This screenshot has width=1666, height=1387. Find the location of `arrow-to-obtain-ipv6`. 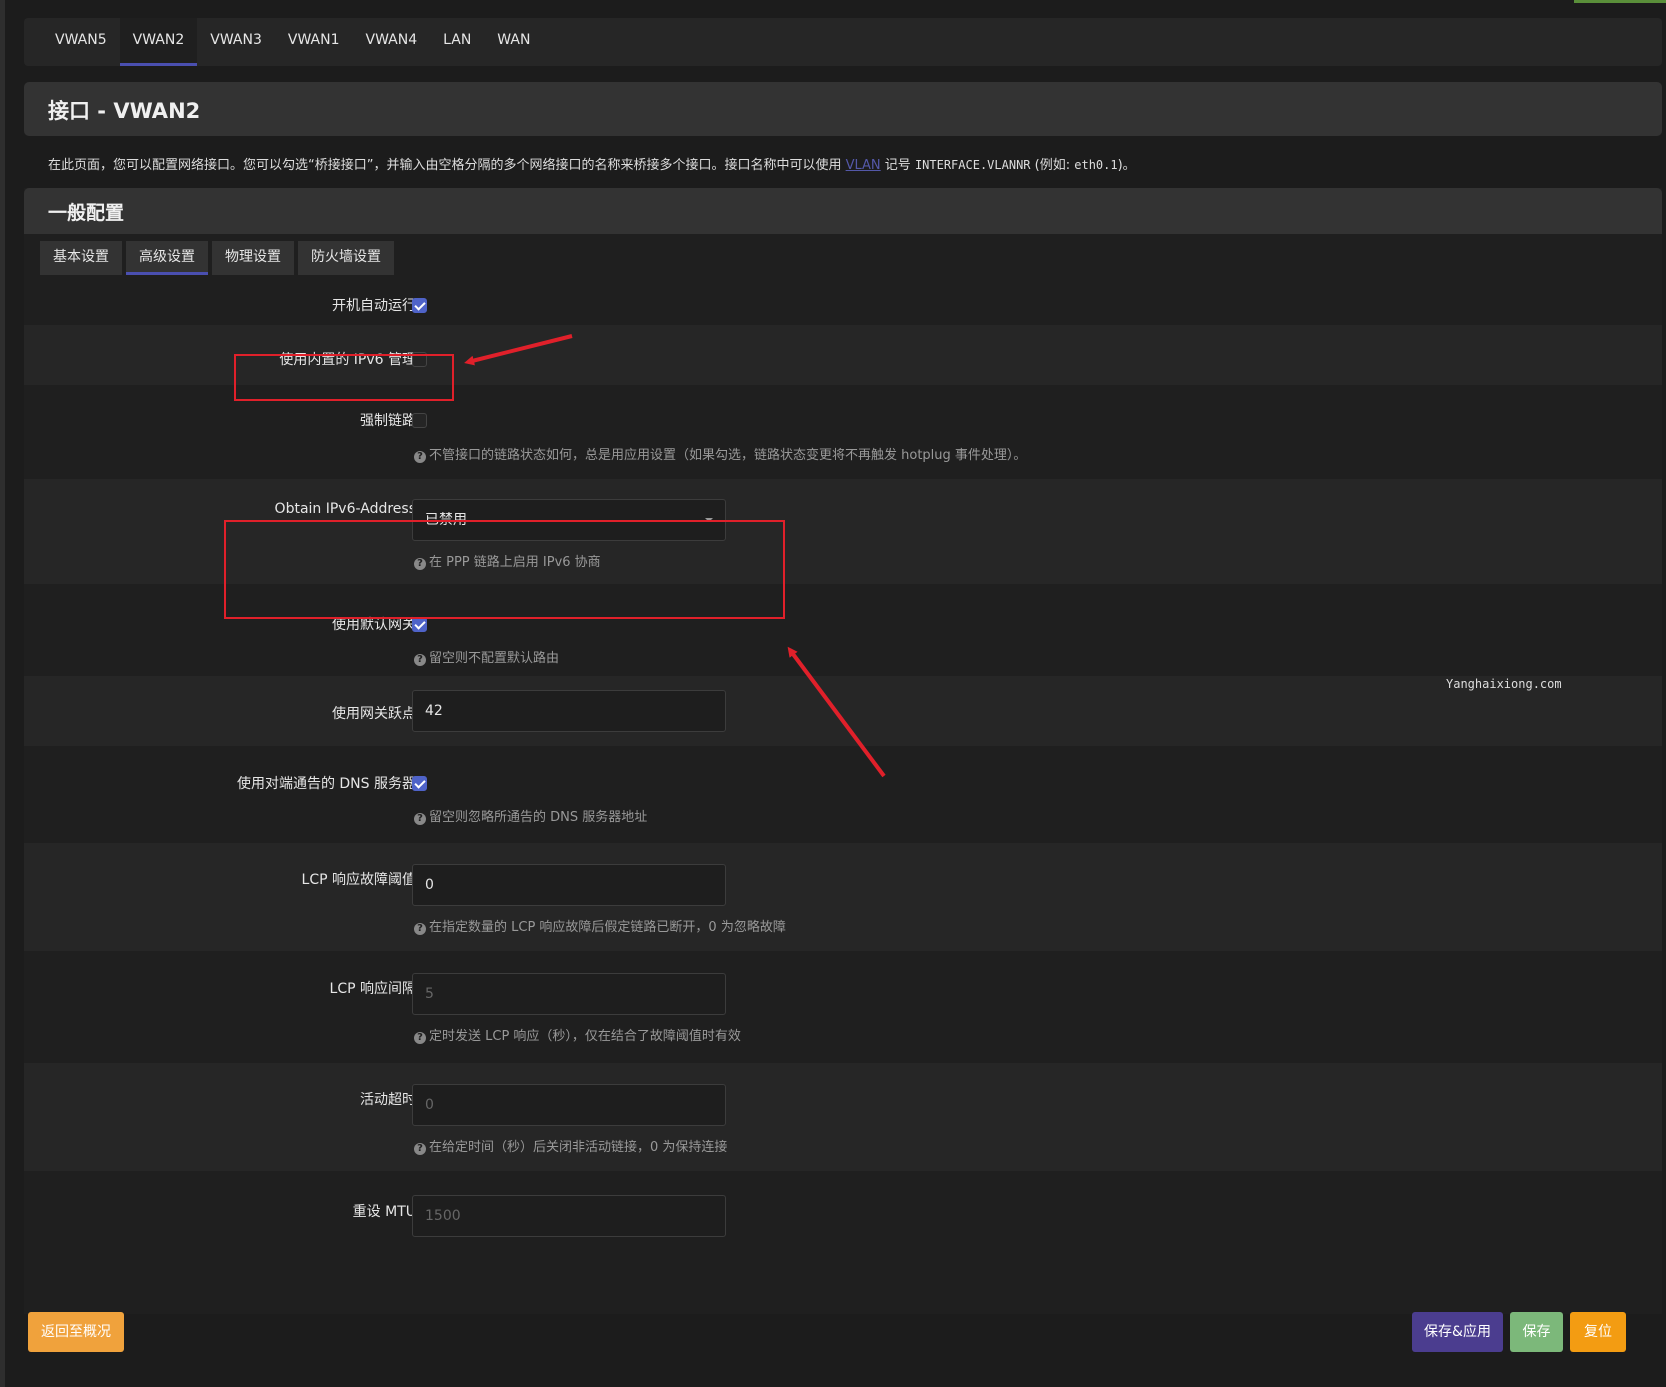

arrow-to-obtain-ipv6 is located at coordinates (836, 712).